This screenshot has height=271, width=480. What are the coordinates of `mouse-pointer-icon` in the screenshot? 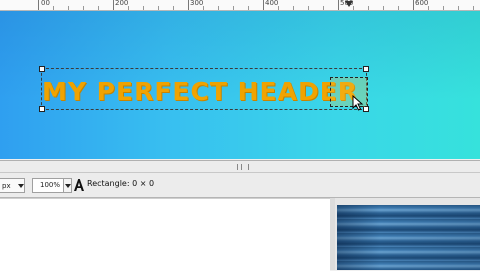 It's located at (358, 103).